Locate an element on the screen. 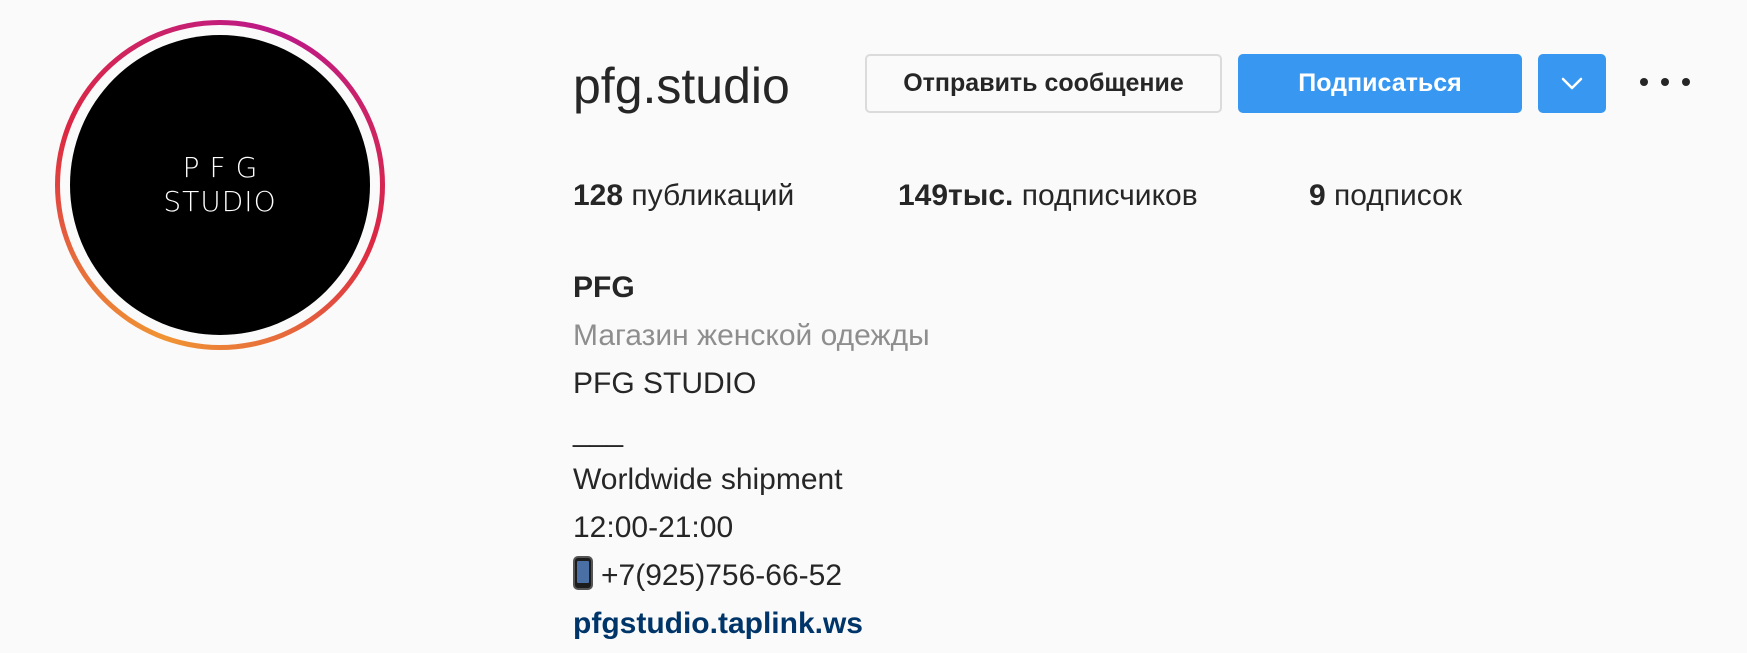 This screenshot has width=1747, height=653. story-ring: PFG STUDIO is located at coordinates (220, 185).